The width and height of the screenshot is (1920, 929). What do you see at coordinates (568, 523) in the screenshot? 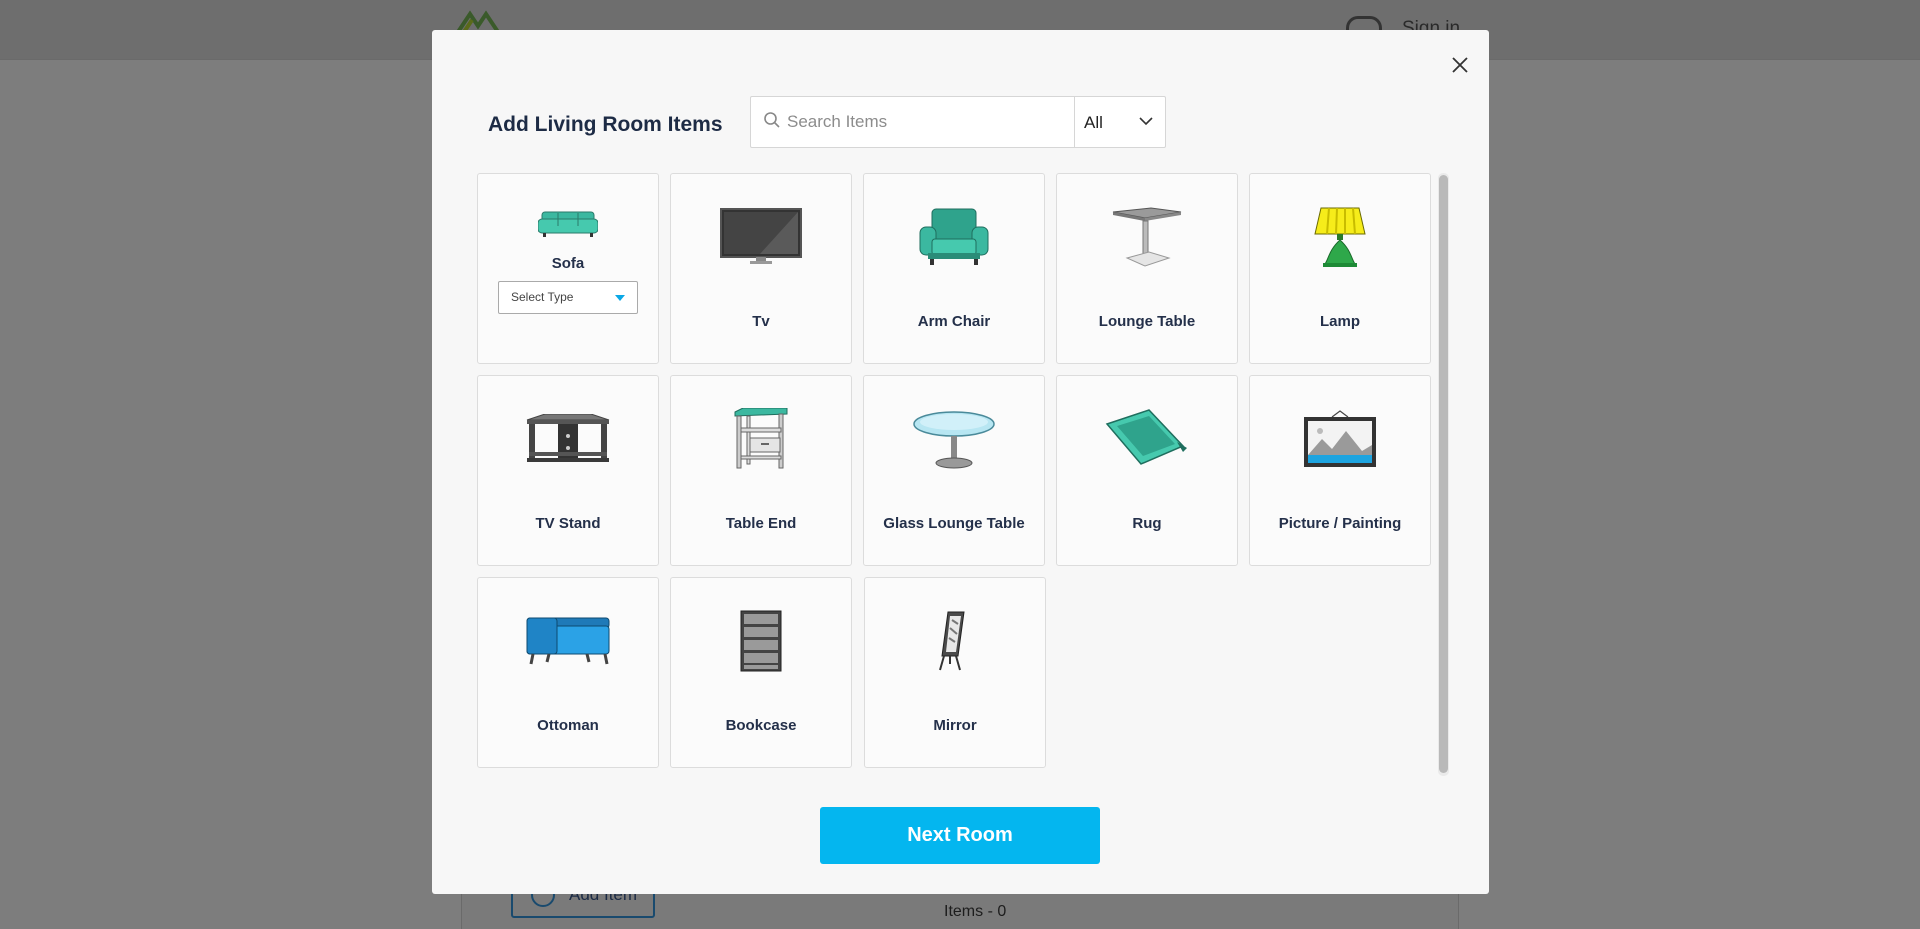
I see `item-label: TV Stand` at bounding box center [568, 523].